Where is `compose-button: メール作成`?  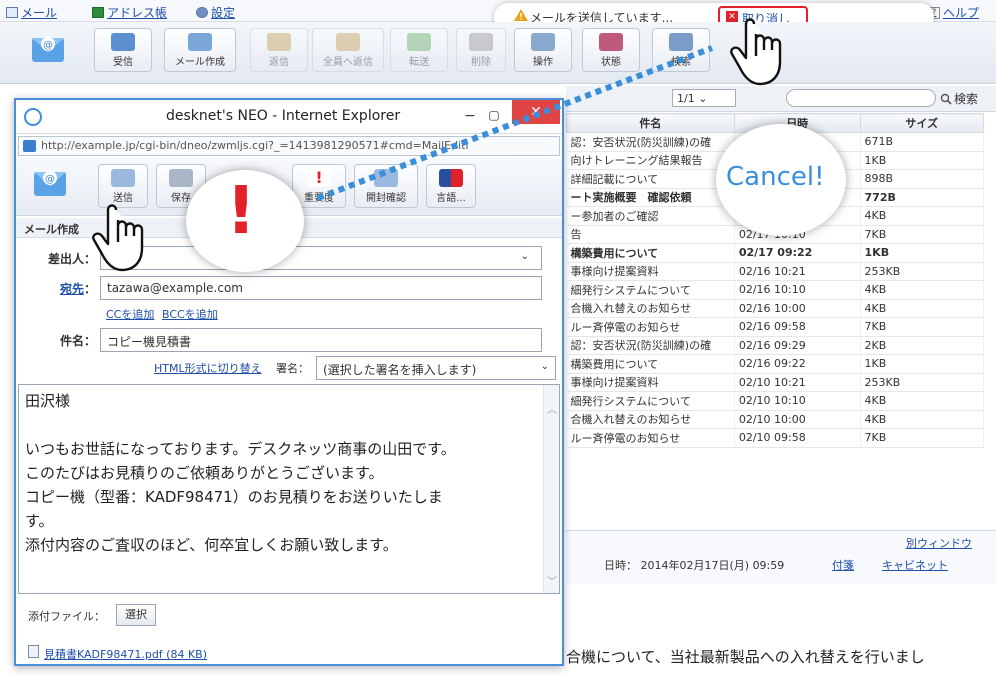 compose-button: メール作成 is located at coordinates (200, 50).